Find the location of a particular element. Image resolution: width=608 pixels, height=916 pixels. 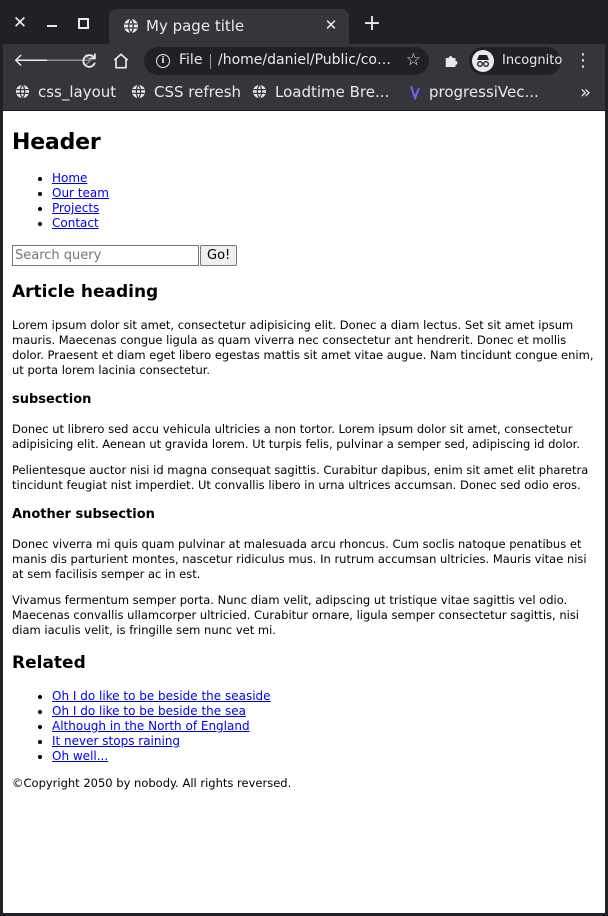

bookmark-star-icon: ☆ is located at coordinates (413, 60).